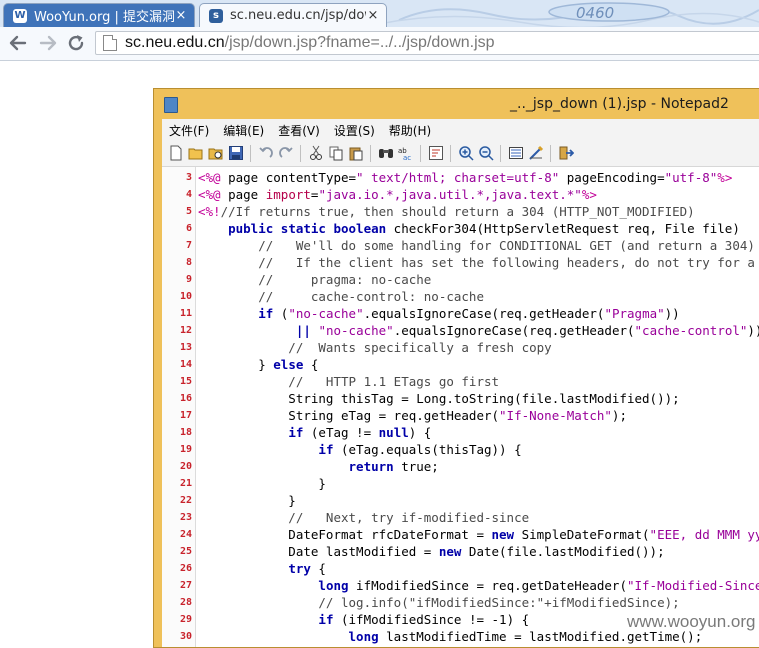 The width and height of the screenshot is (759, 648). What do you see at coordinates (188, 194) in the screenshot?
I see `line-number: 4` at bounding box center [188, 194].